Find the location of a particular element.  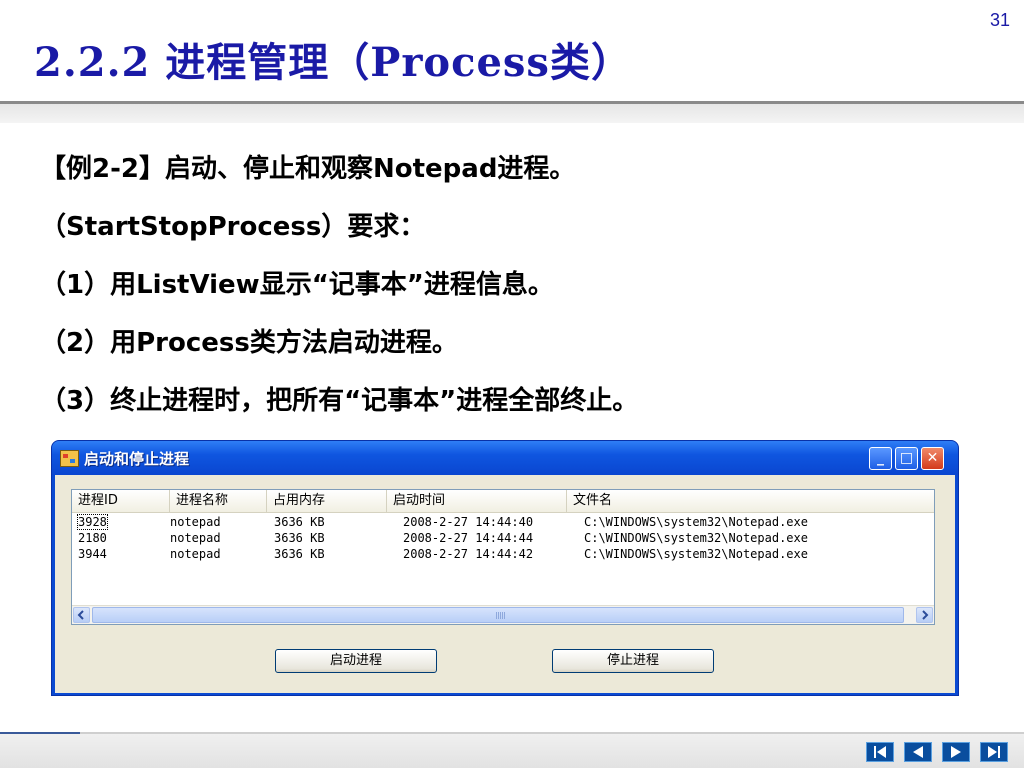

window-titlebar: 启动和停止进程 _ □ ✕ is located at coordinates (505, 458).